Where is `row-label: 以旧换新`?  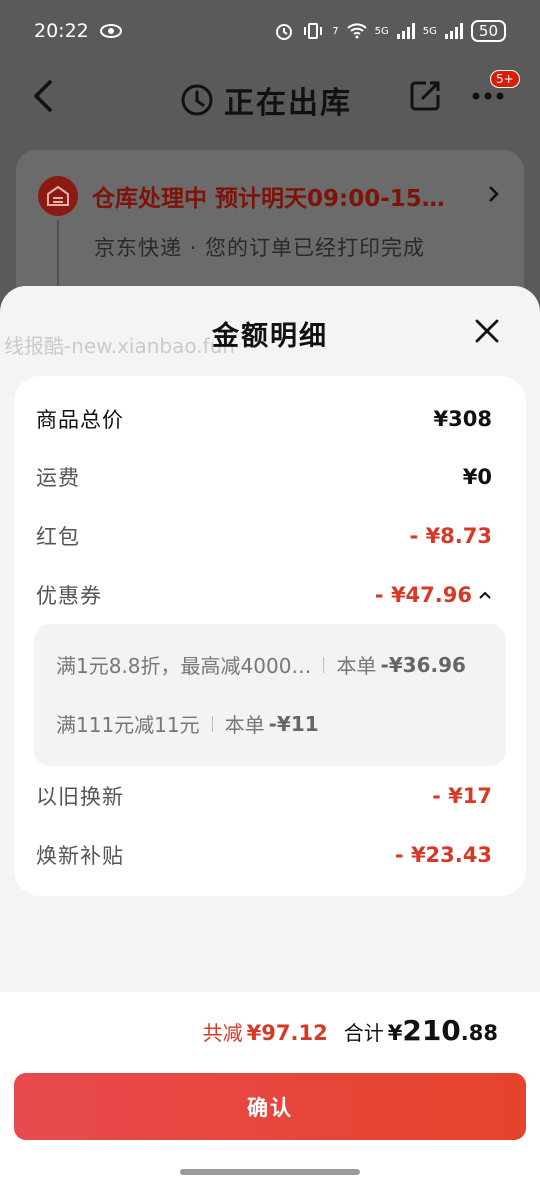
row-label: 以旧换新 is located at coordinates (80, 797).